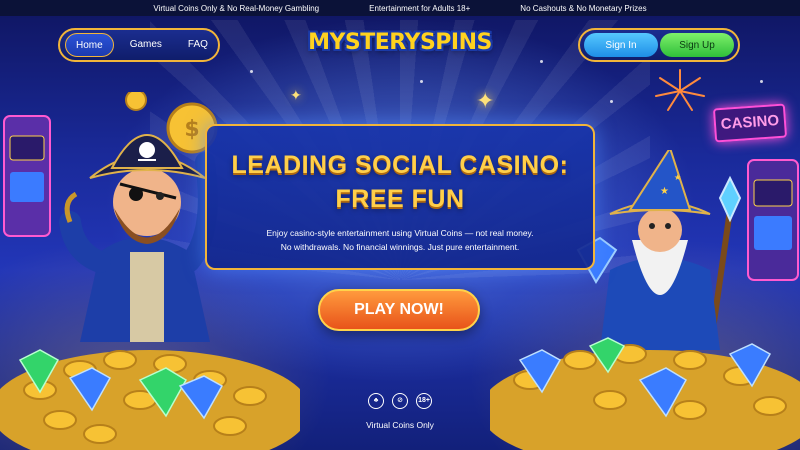 The height and width of the screenshot is (450, 800). What do you see at coordinates (89, 45) in the screenshot?
I see `nav-home: Home` at bounding box center [89, 45].